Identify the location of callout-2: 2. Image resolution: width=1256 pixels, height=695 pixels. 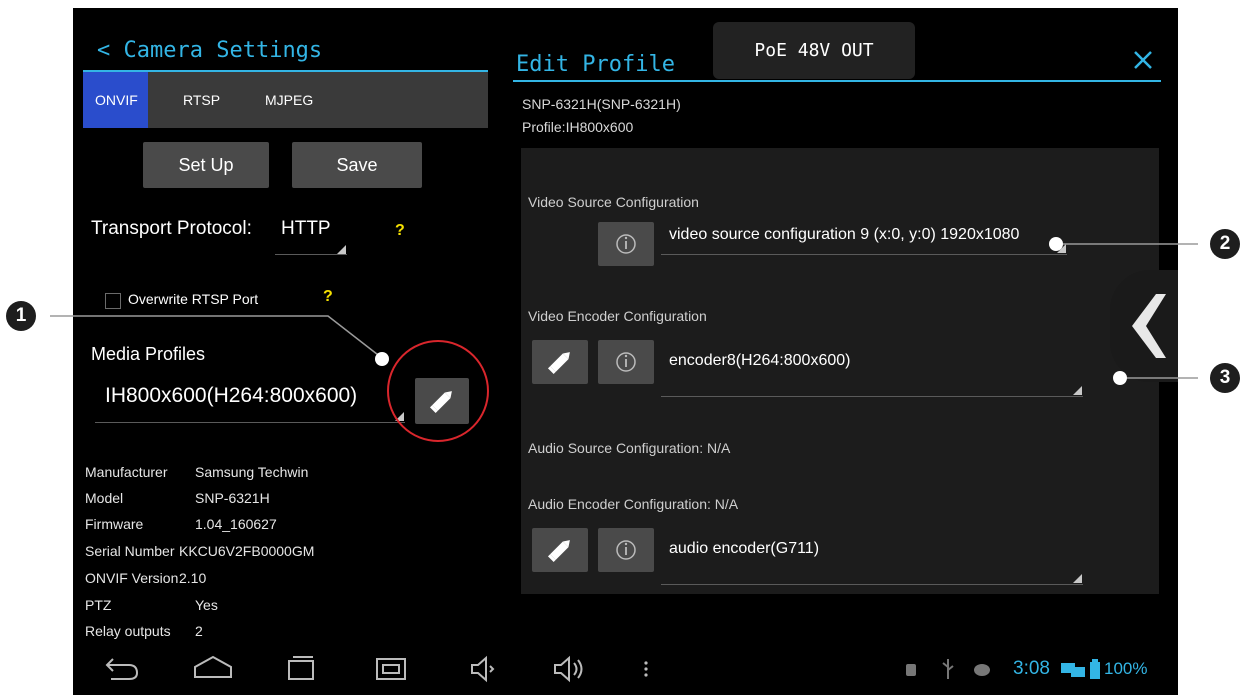
(1225, 244).